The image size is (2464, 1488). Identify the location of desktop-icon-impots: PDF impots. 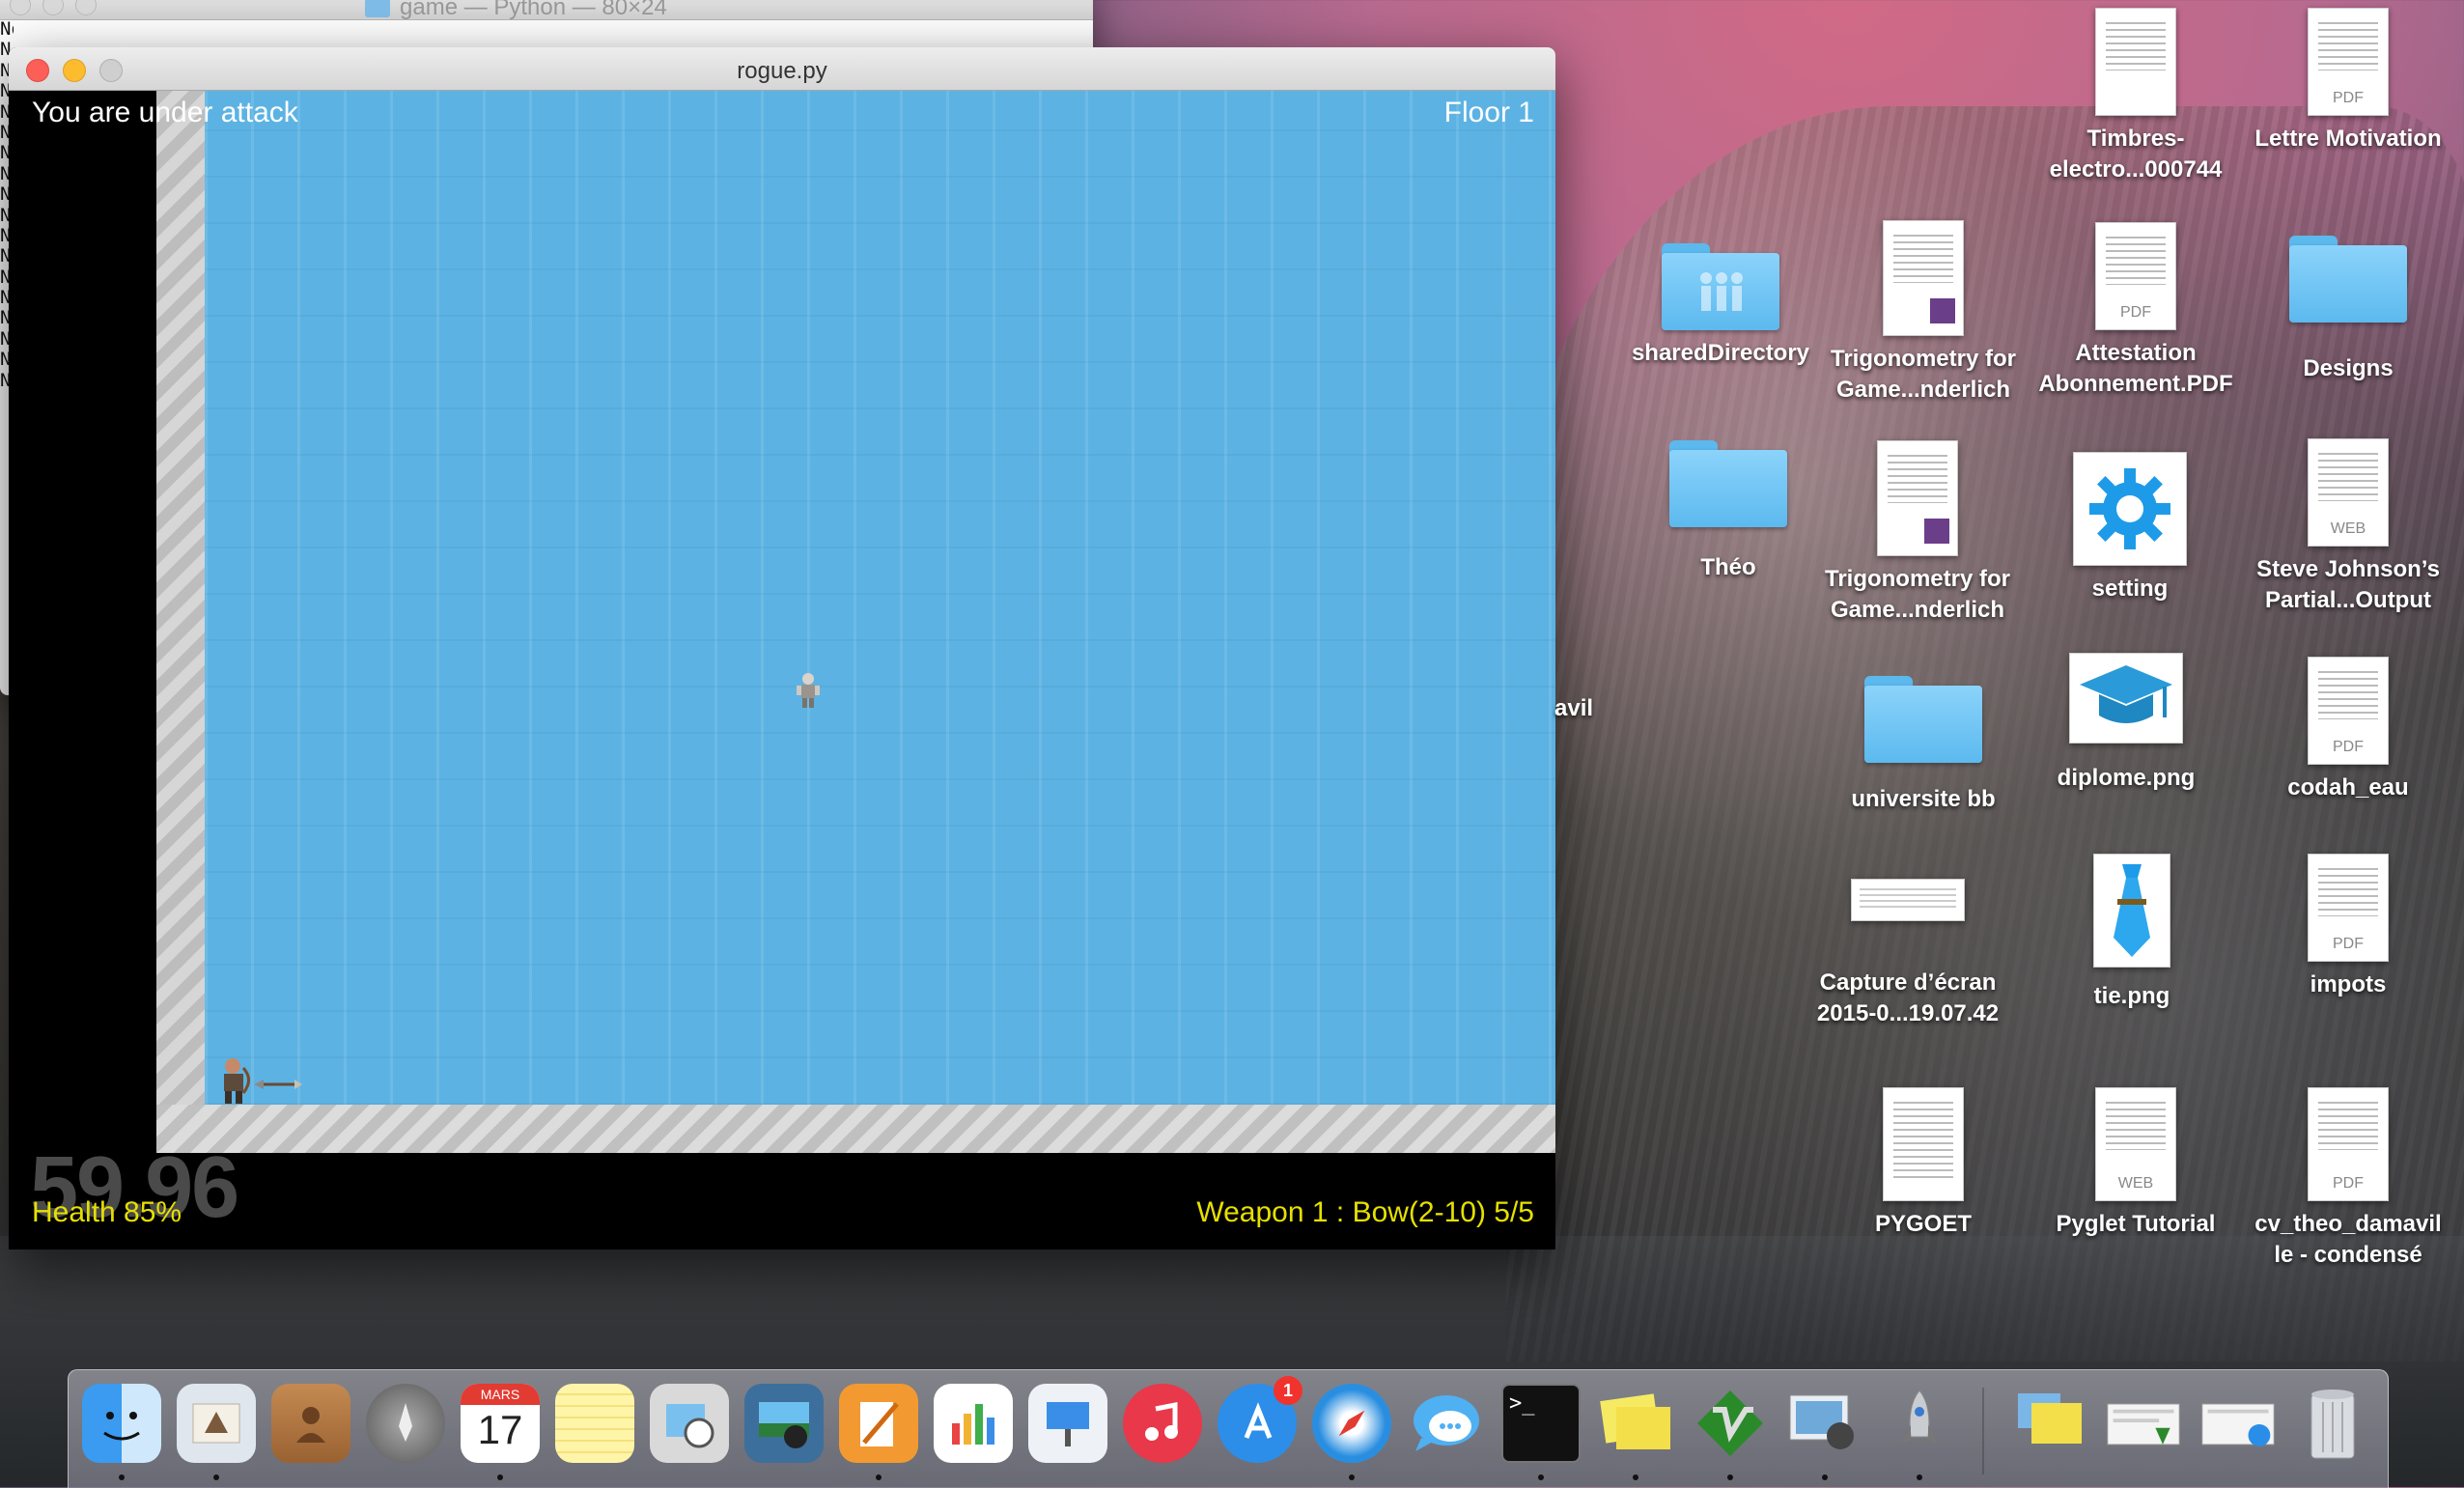
(2348, 927).